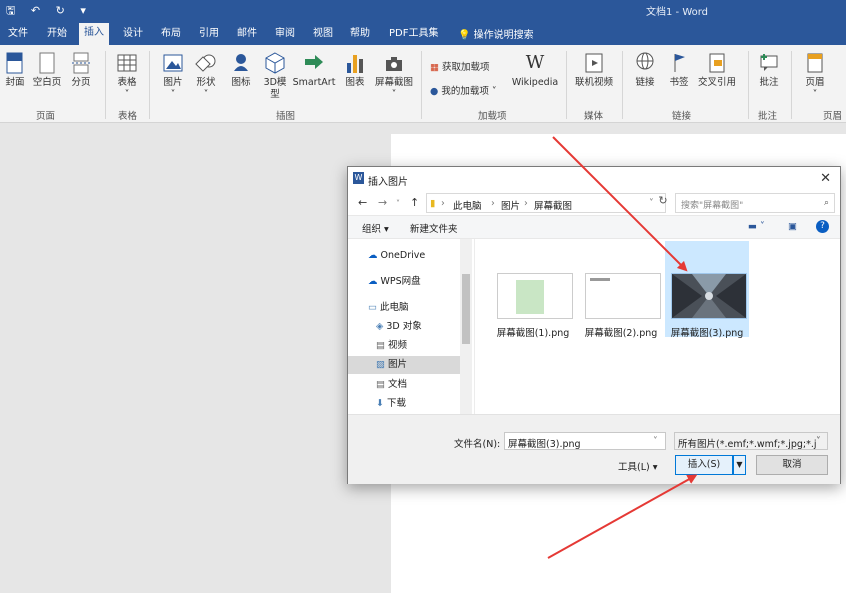  What do you see at coordinates (717, 63) in the screenshot?
I see `cross-reference-icon` at bounding box center [717, 63].